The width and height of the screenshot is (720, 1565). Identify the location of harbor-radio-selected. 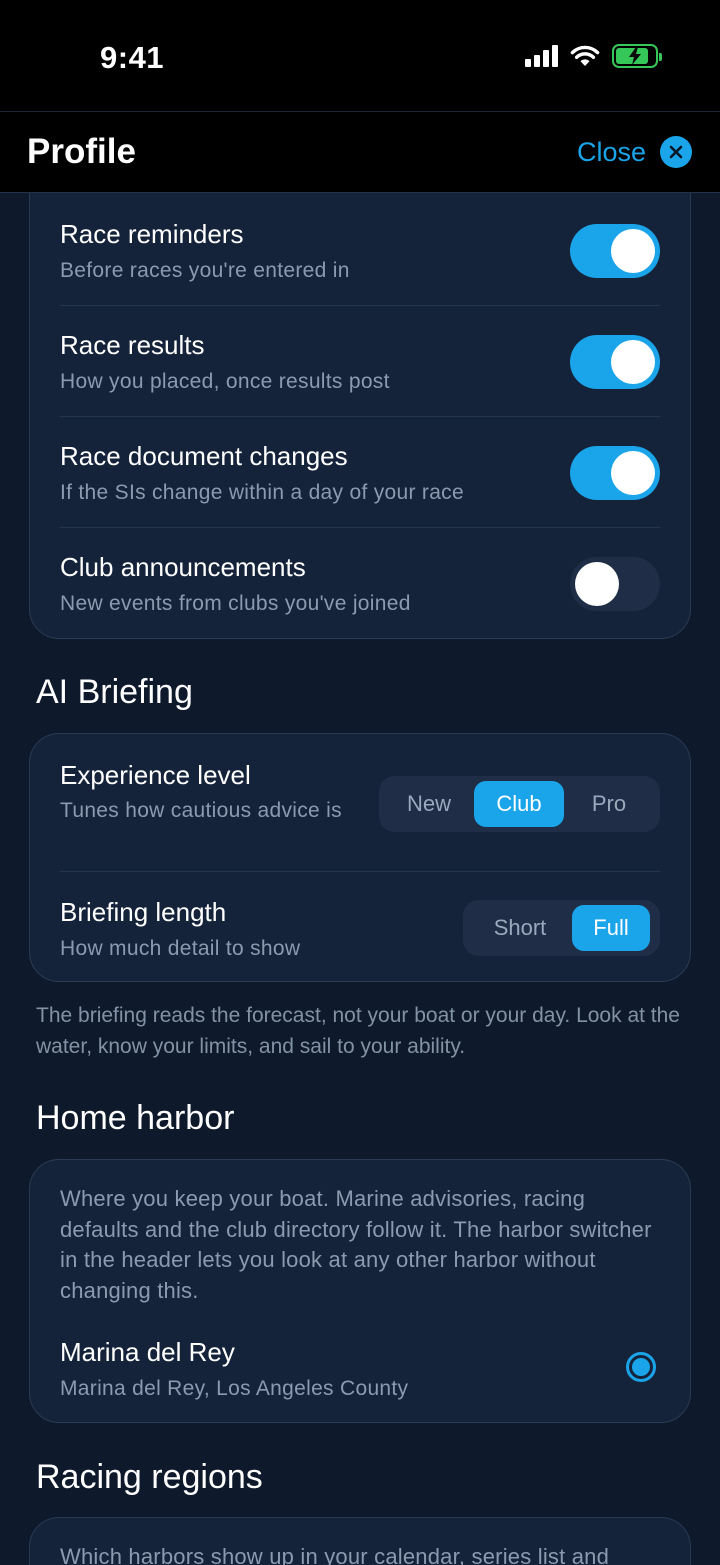
(641, 1367).